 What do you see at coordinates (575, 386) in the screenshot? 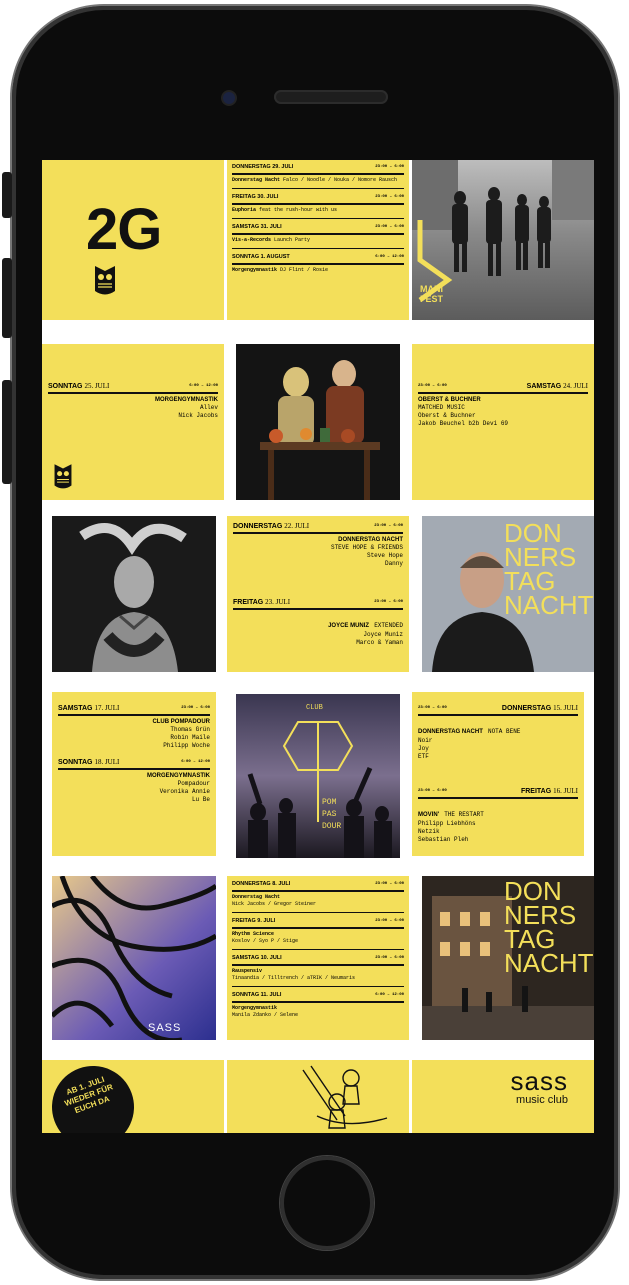
I see `post-date: 24. JULI` at bounding box center [575, 386].